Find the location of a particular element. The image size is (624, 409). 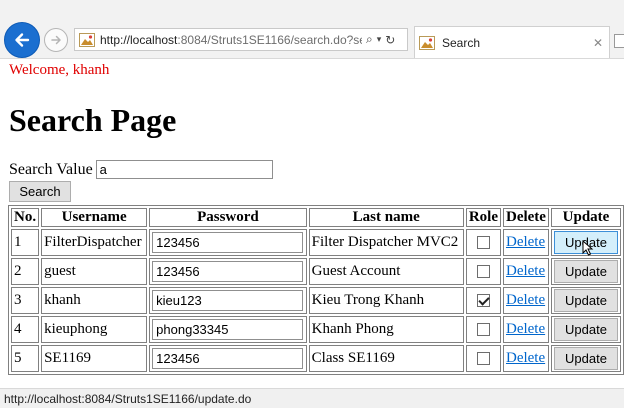

new-tab-button is located at coordinates (619, 41).